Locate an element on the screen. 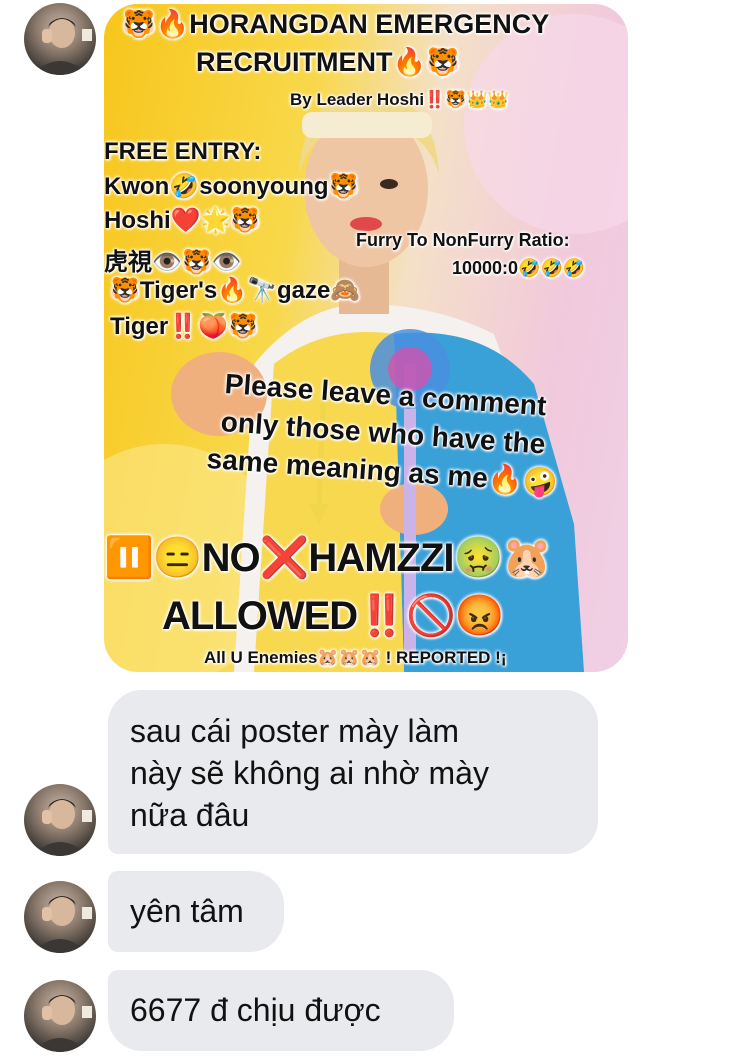 The image size is (750, 1058). message-bubble: yên tâm is located at coordinates (196, 911).